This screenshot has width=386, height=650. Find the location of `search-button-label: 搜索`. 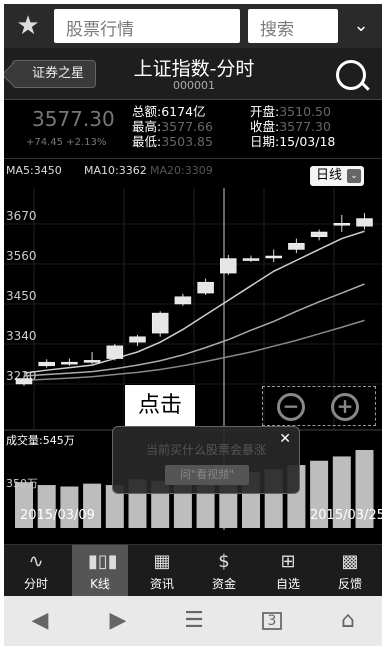

search-button-label: 搜索 is located at coordinates (277, 30).